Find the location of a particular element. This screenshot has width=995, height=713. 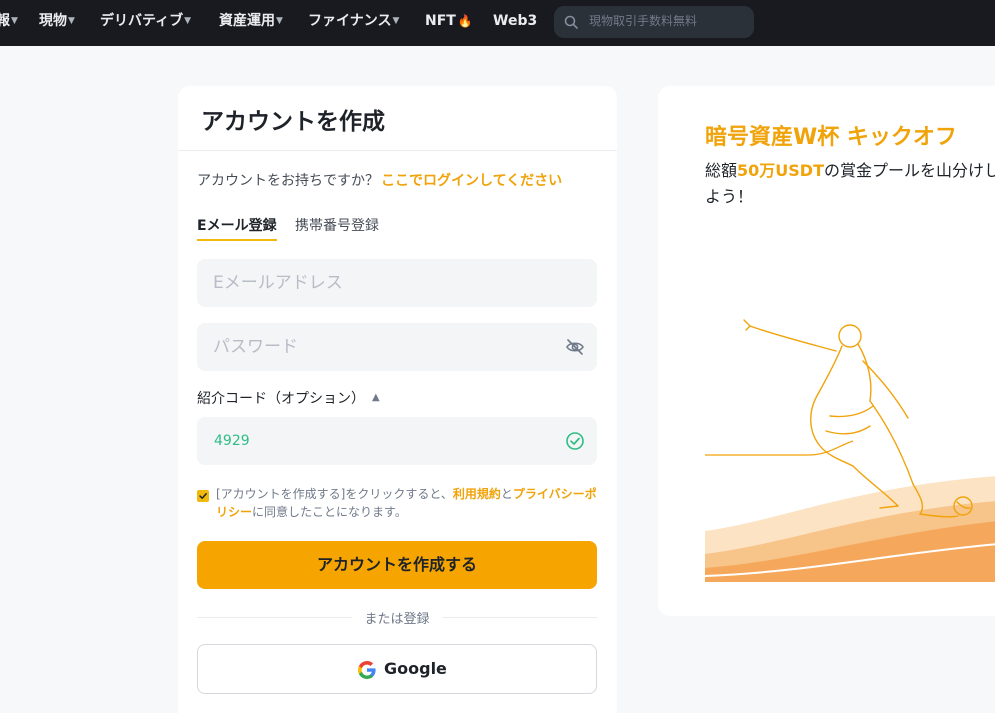

terms-link: 利用規約 is located at coordinates (477, 494).